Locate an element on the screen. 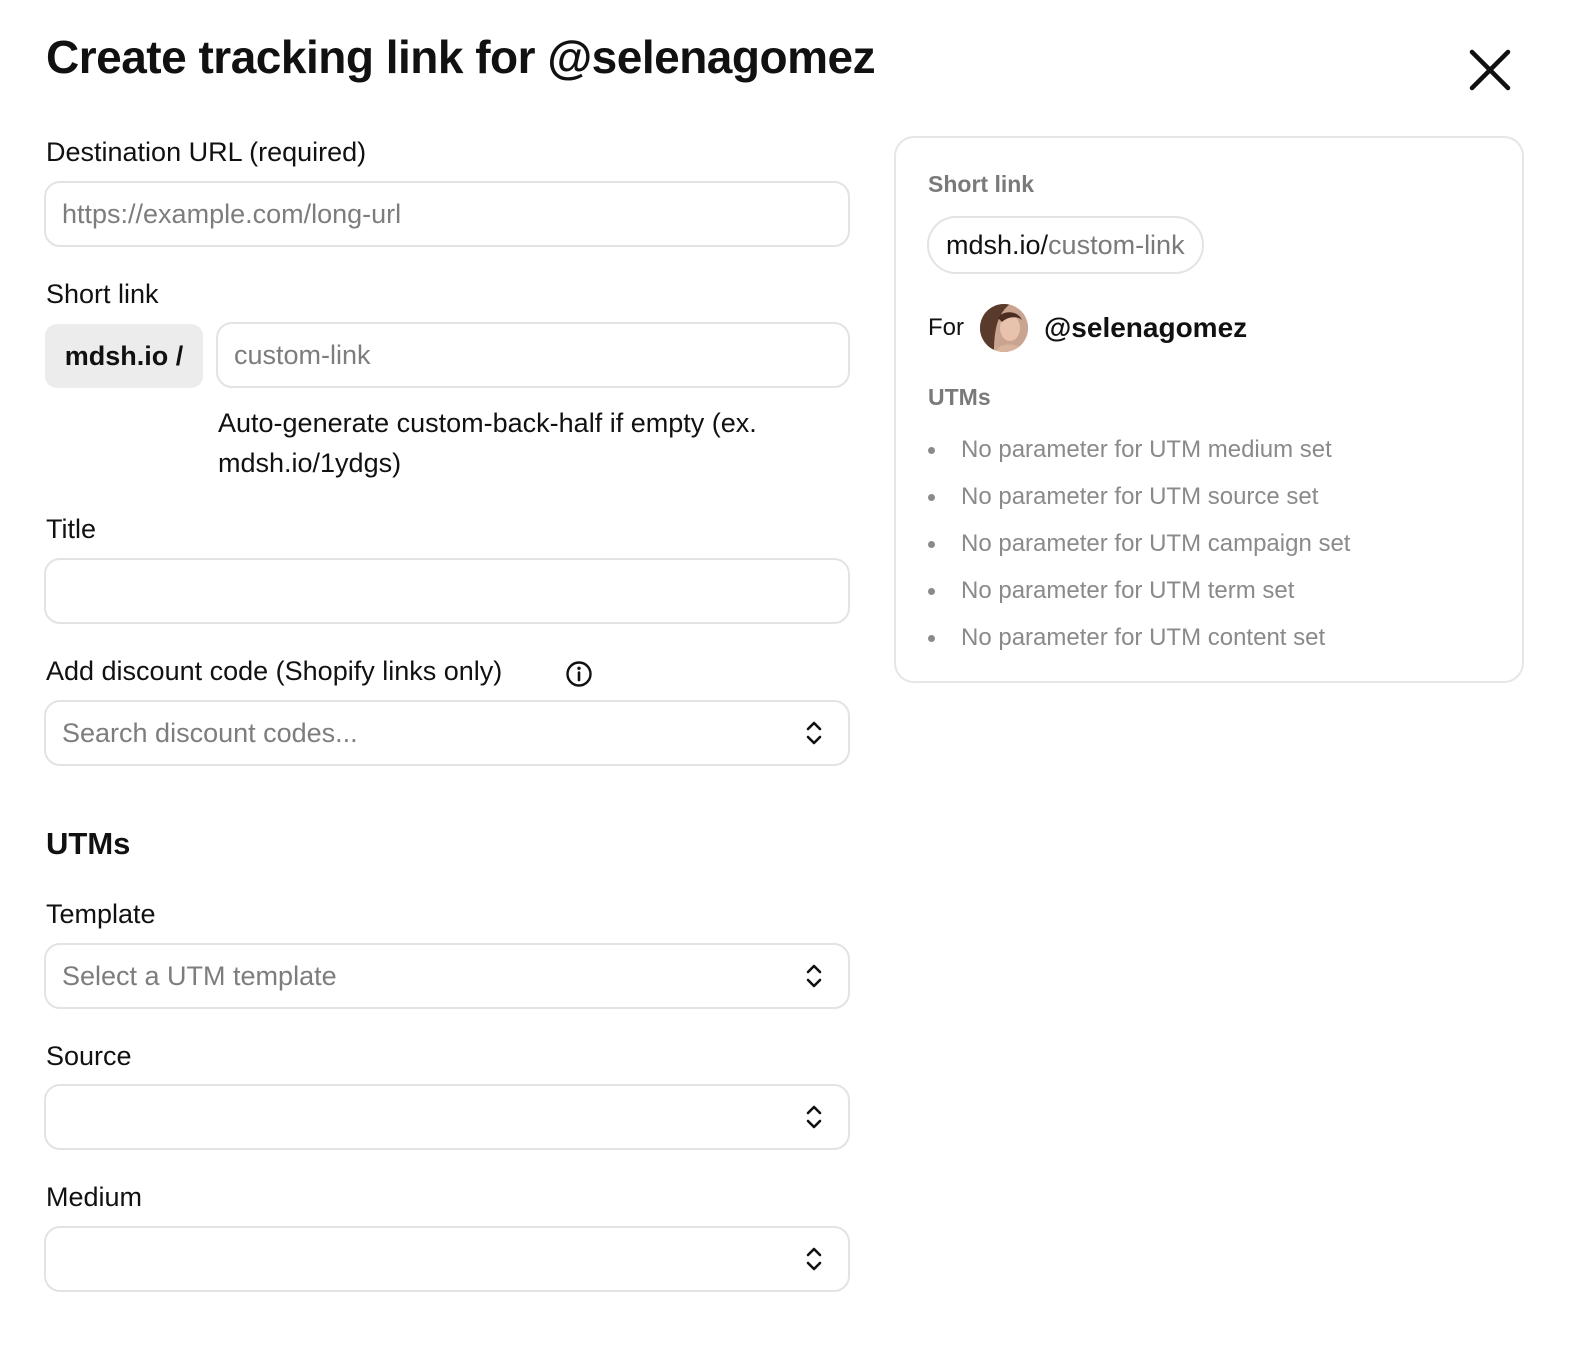 The height and width of the screenshot is (1348, 1596). title-input is located at coordinates (447, 591).